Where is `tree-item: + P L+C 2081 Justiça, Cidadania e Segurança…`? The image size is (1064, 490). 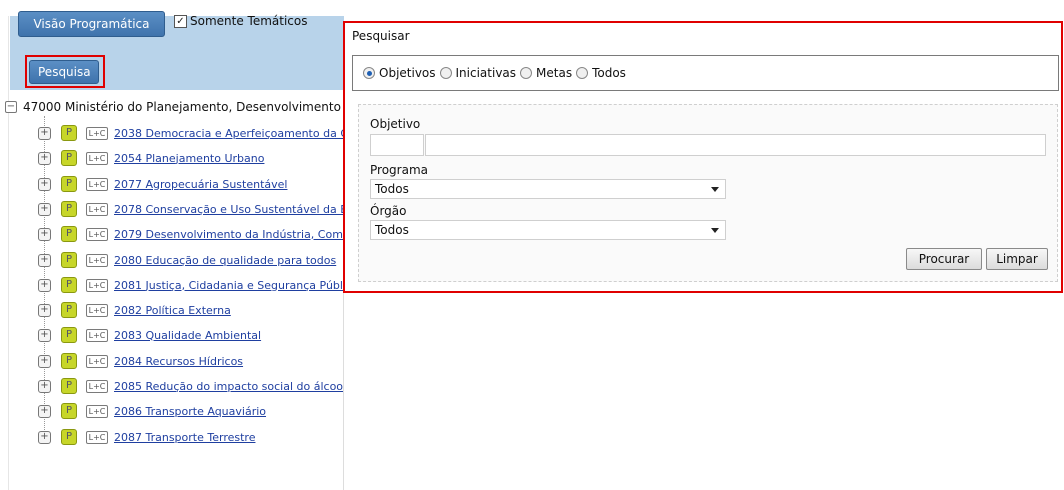
tree-item: + P L+C 2081 Justiça, Cidadania e Segurança… is located at coordinates (191, 285).